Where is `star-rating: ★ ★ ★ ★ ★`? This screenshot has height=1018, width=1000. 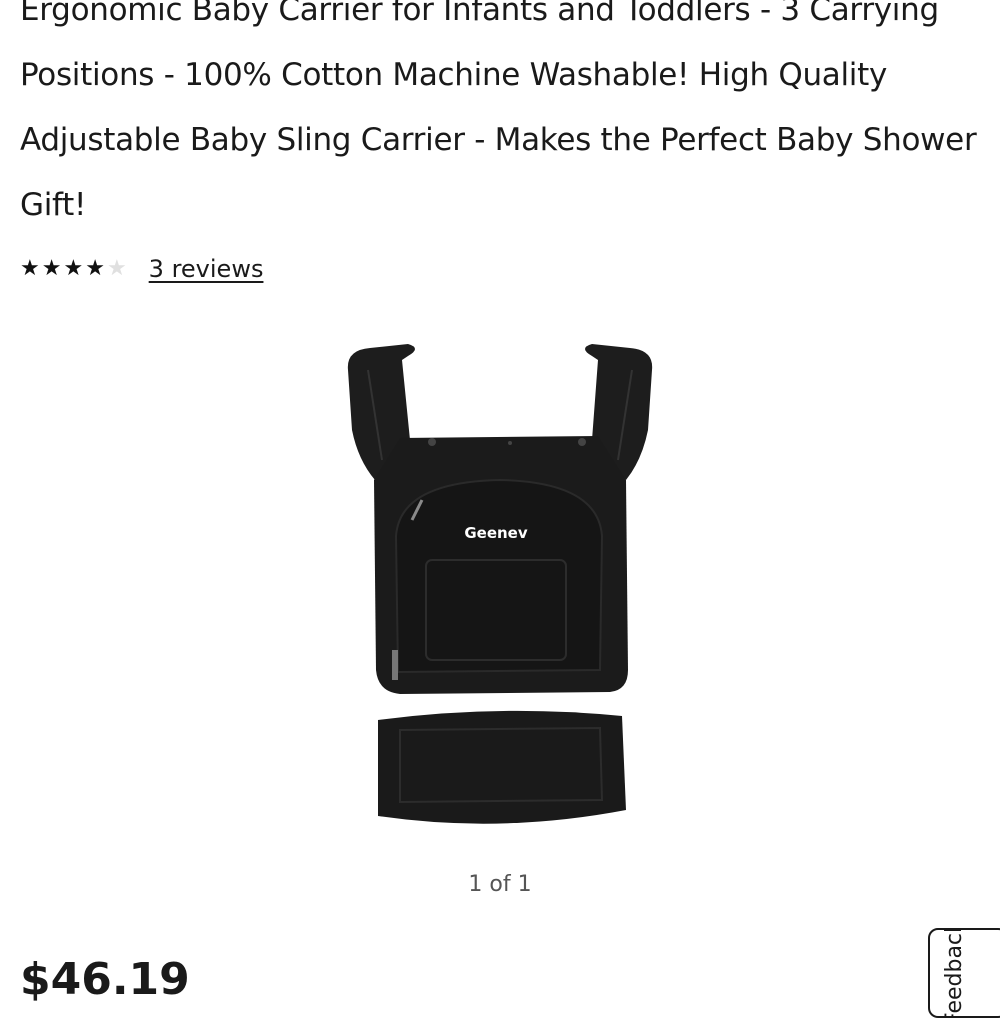 star-rating: ★ ★ ★ ★ ★ is located at coordinates (74, 269).